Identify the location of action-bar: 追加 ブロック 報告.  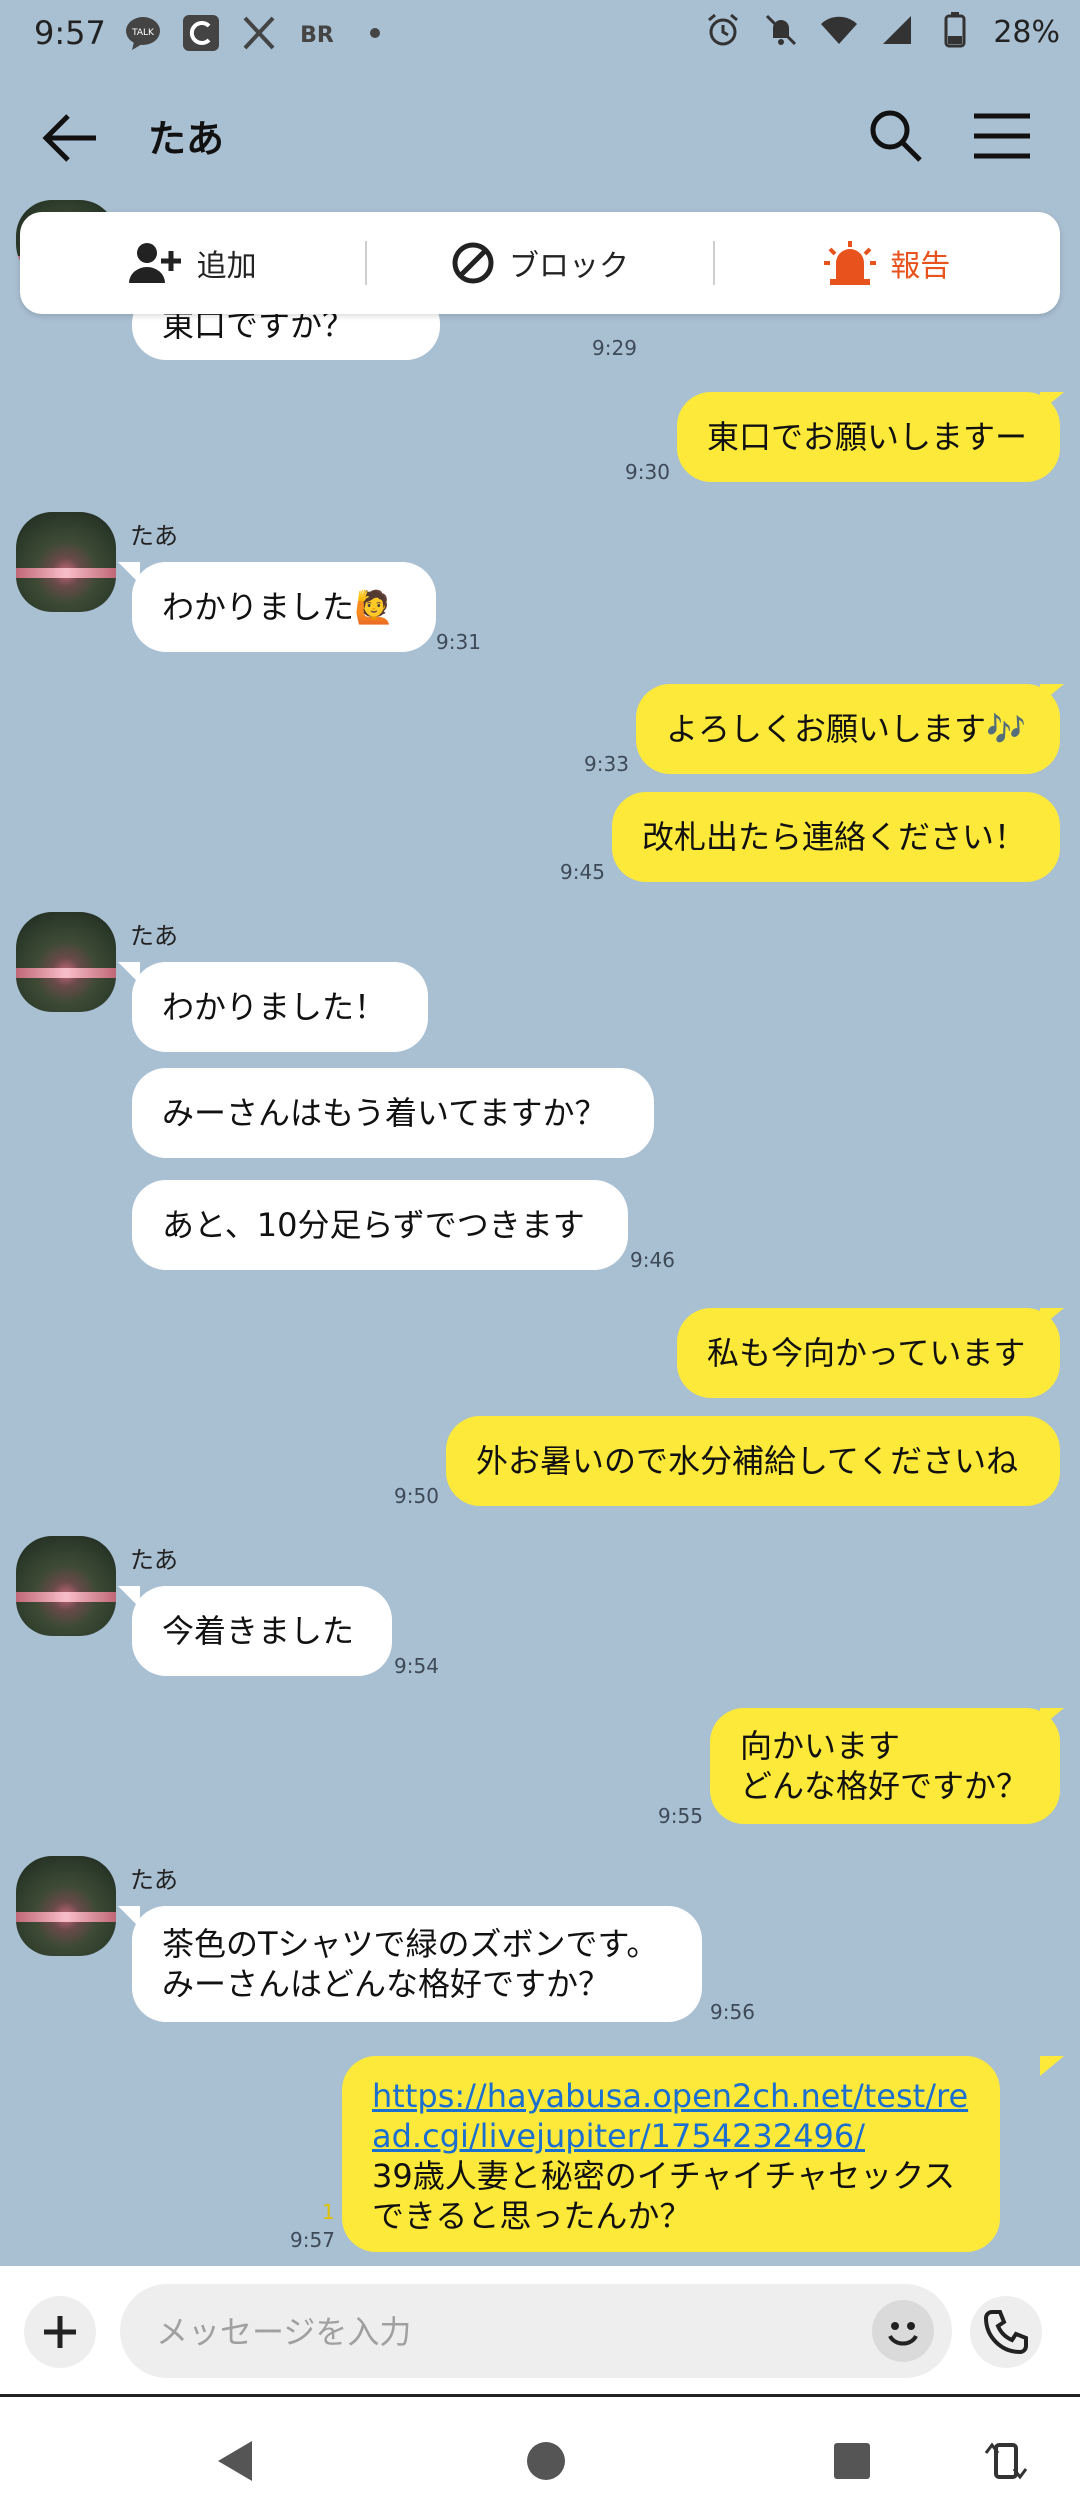
(540, 263).